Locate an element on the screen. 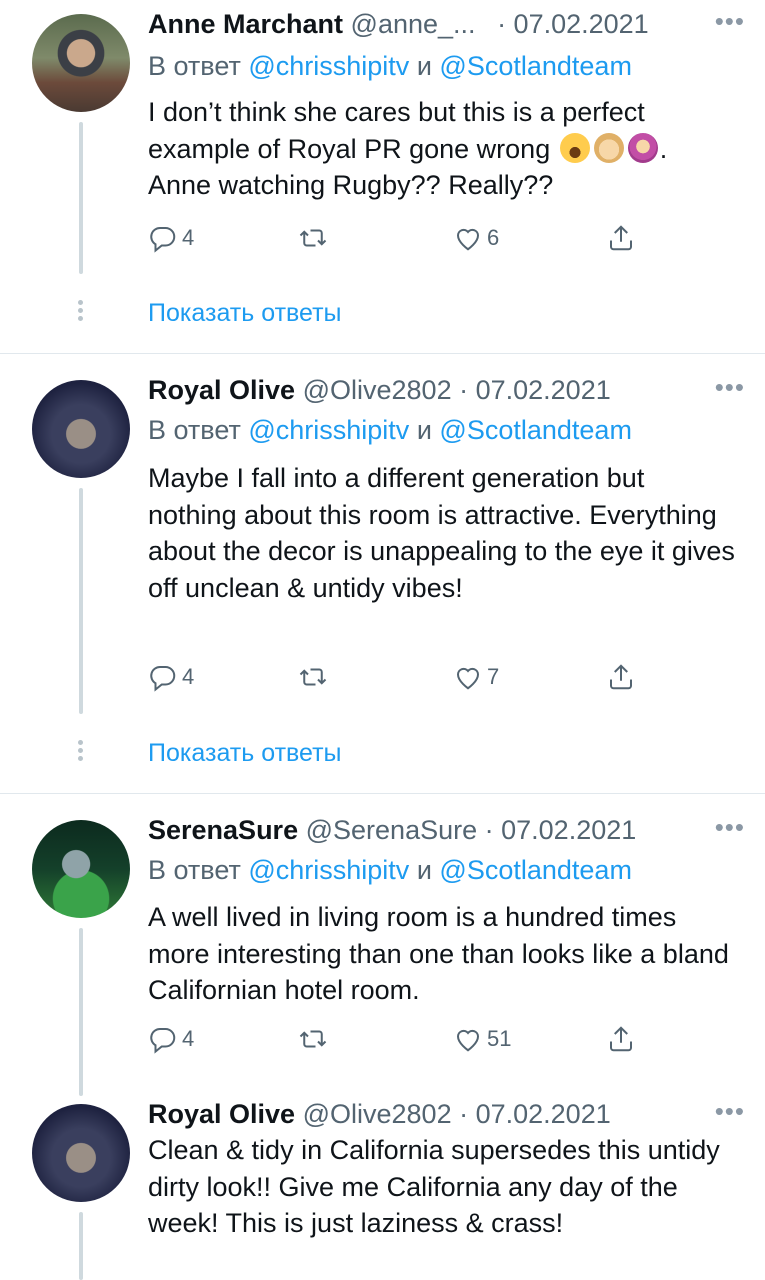  tweet-header: Anne Marchant @anne_... · 07.02.2021 ••• is located at coordinates (446, 24).